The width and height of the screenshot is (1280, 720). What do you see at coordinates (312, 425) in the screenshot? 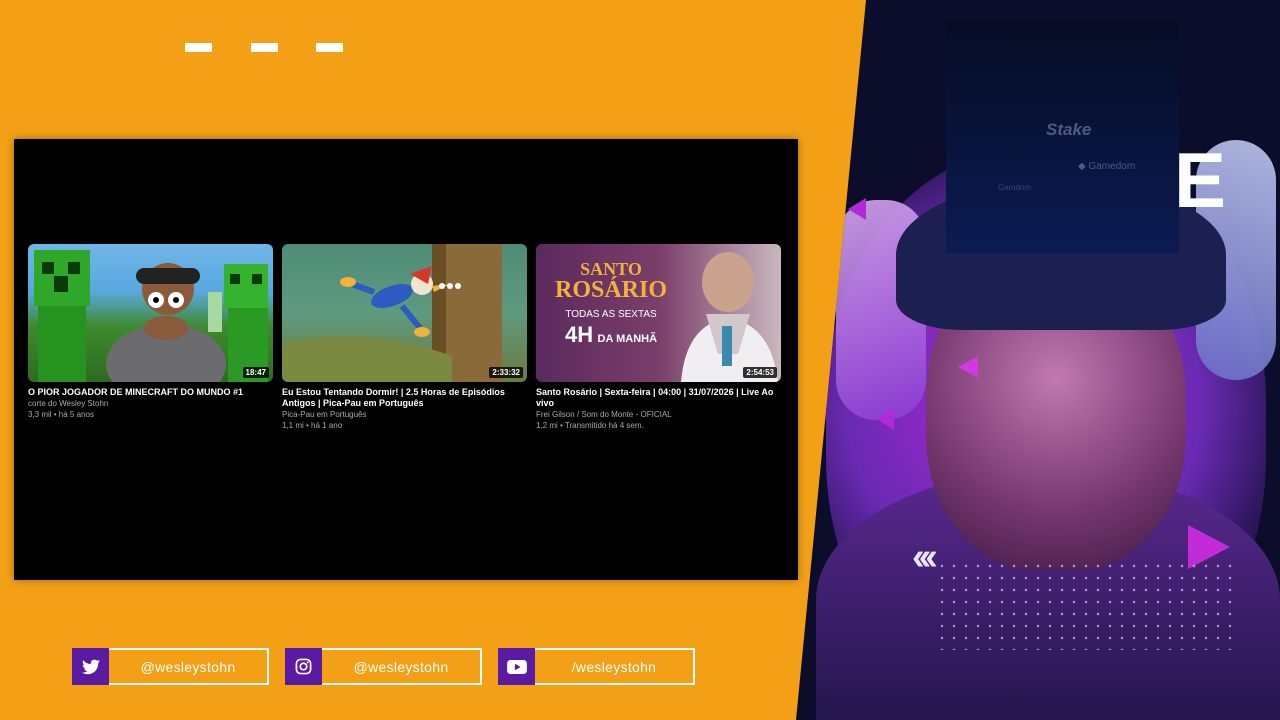
I see `video-meta: 1,1 mi • há 1 ano` at bounding box center [312, 425].